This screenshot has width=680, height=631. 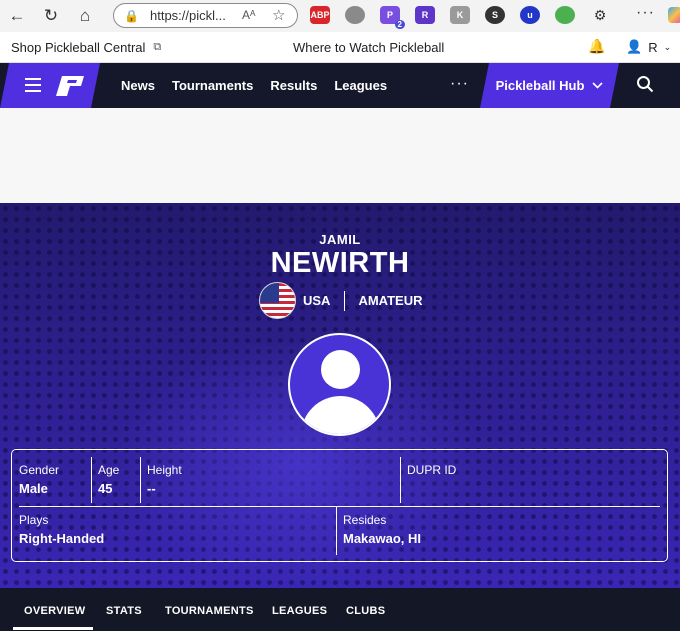 What do you see at coordinates (596, 46) in the screenshot?
I see `bell-icon: 🔔` at bounding box center [596, 46].